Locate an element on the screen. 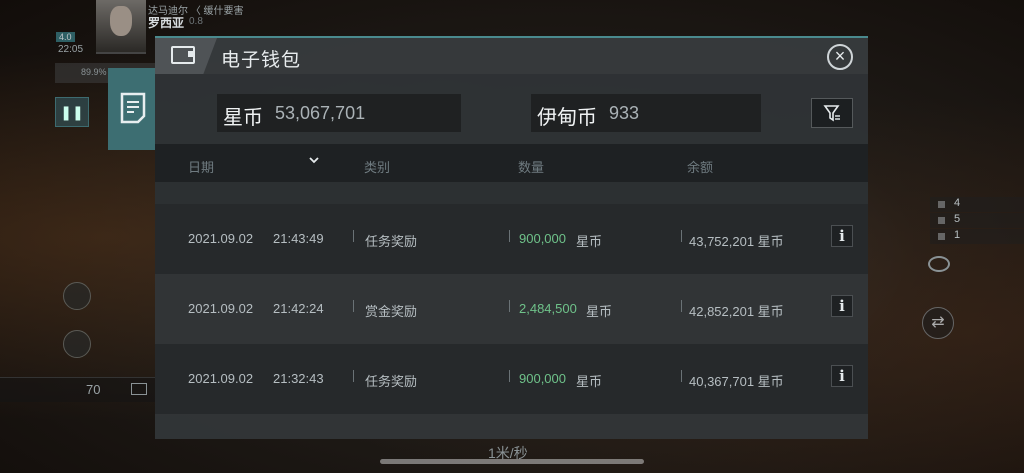  level-badge: 4.0 is located at coordinates (65, 37).